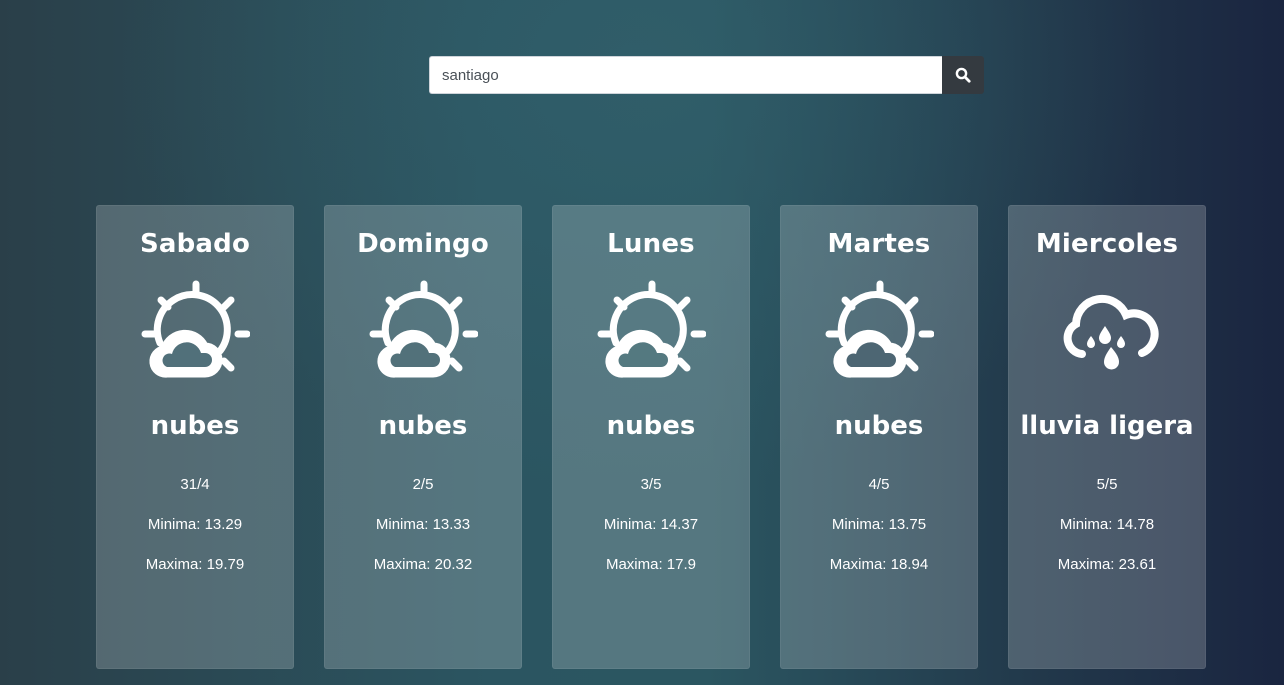 The image size is (1284, 685). What do you see at coordinates (423, 564) in the screenshot?
I see `max-temperature: Maxima: 20.32` at bounding box center [423, 564].